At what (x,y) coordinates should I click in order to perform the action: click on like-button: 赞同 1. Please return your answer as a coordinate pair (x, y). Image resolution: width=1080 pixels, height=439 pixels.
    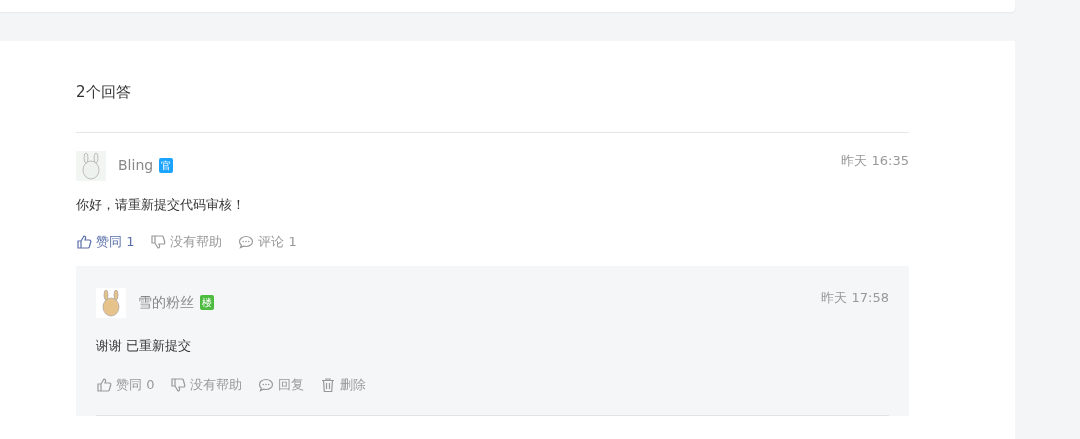
    Looking at the image, I should click on (105, 242).